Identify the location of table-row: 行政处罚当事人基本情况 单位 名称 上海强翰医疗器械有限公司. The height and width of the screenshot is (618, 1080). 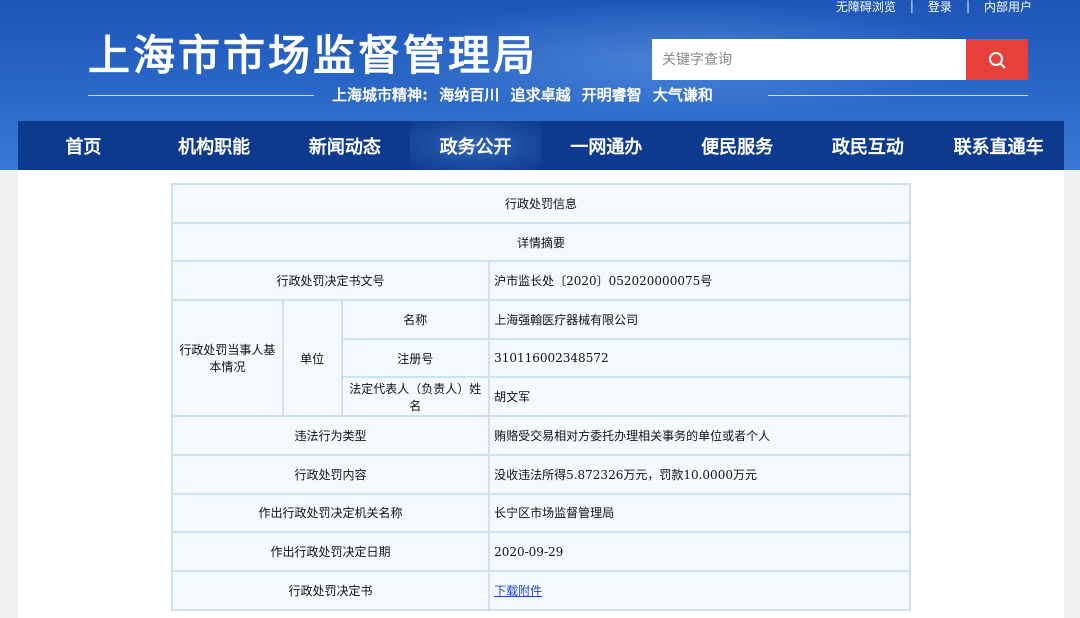
(541, 358).